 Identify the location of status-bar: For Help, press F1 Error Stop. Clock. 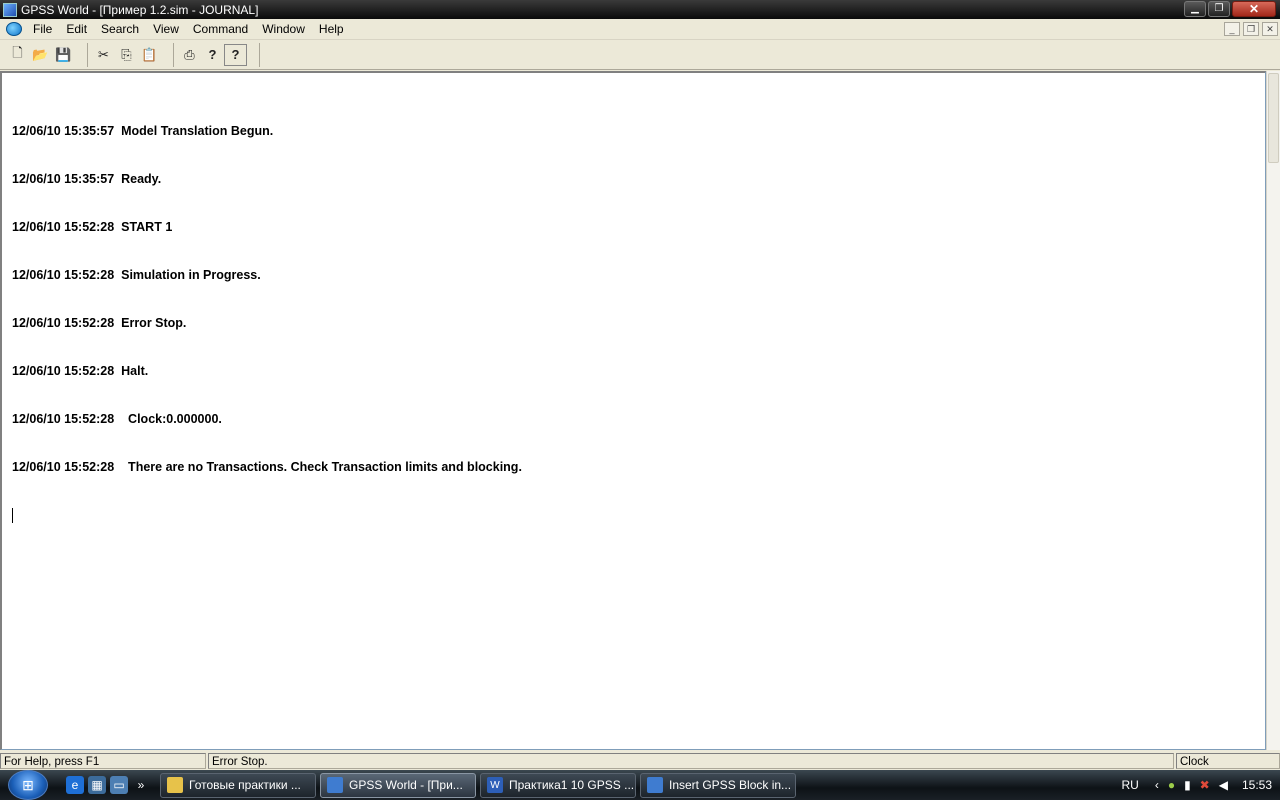
(640, 761).